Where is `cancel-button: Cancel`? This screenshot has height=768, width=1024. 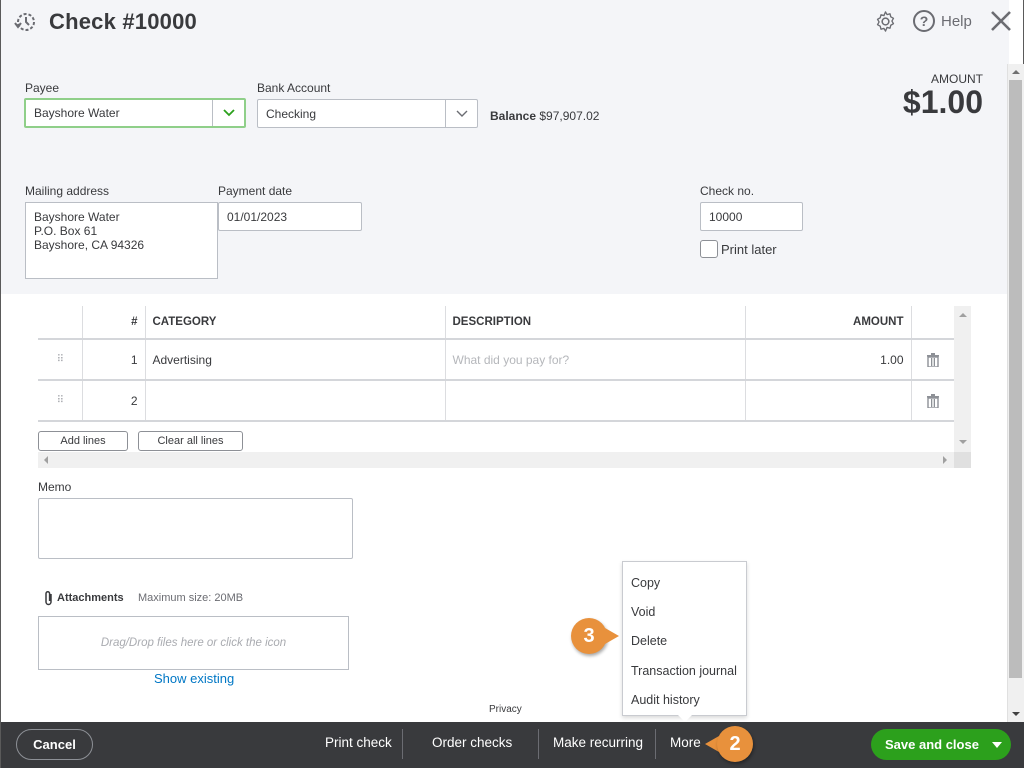
cancel-button: Cancel is located at coordinates (54, 744).